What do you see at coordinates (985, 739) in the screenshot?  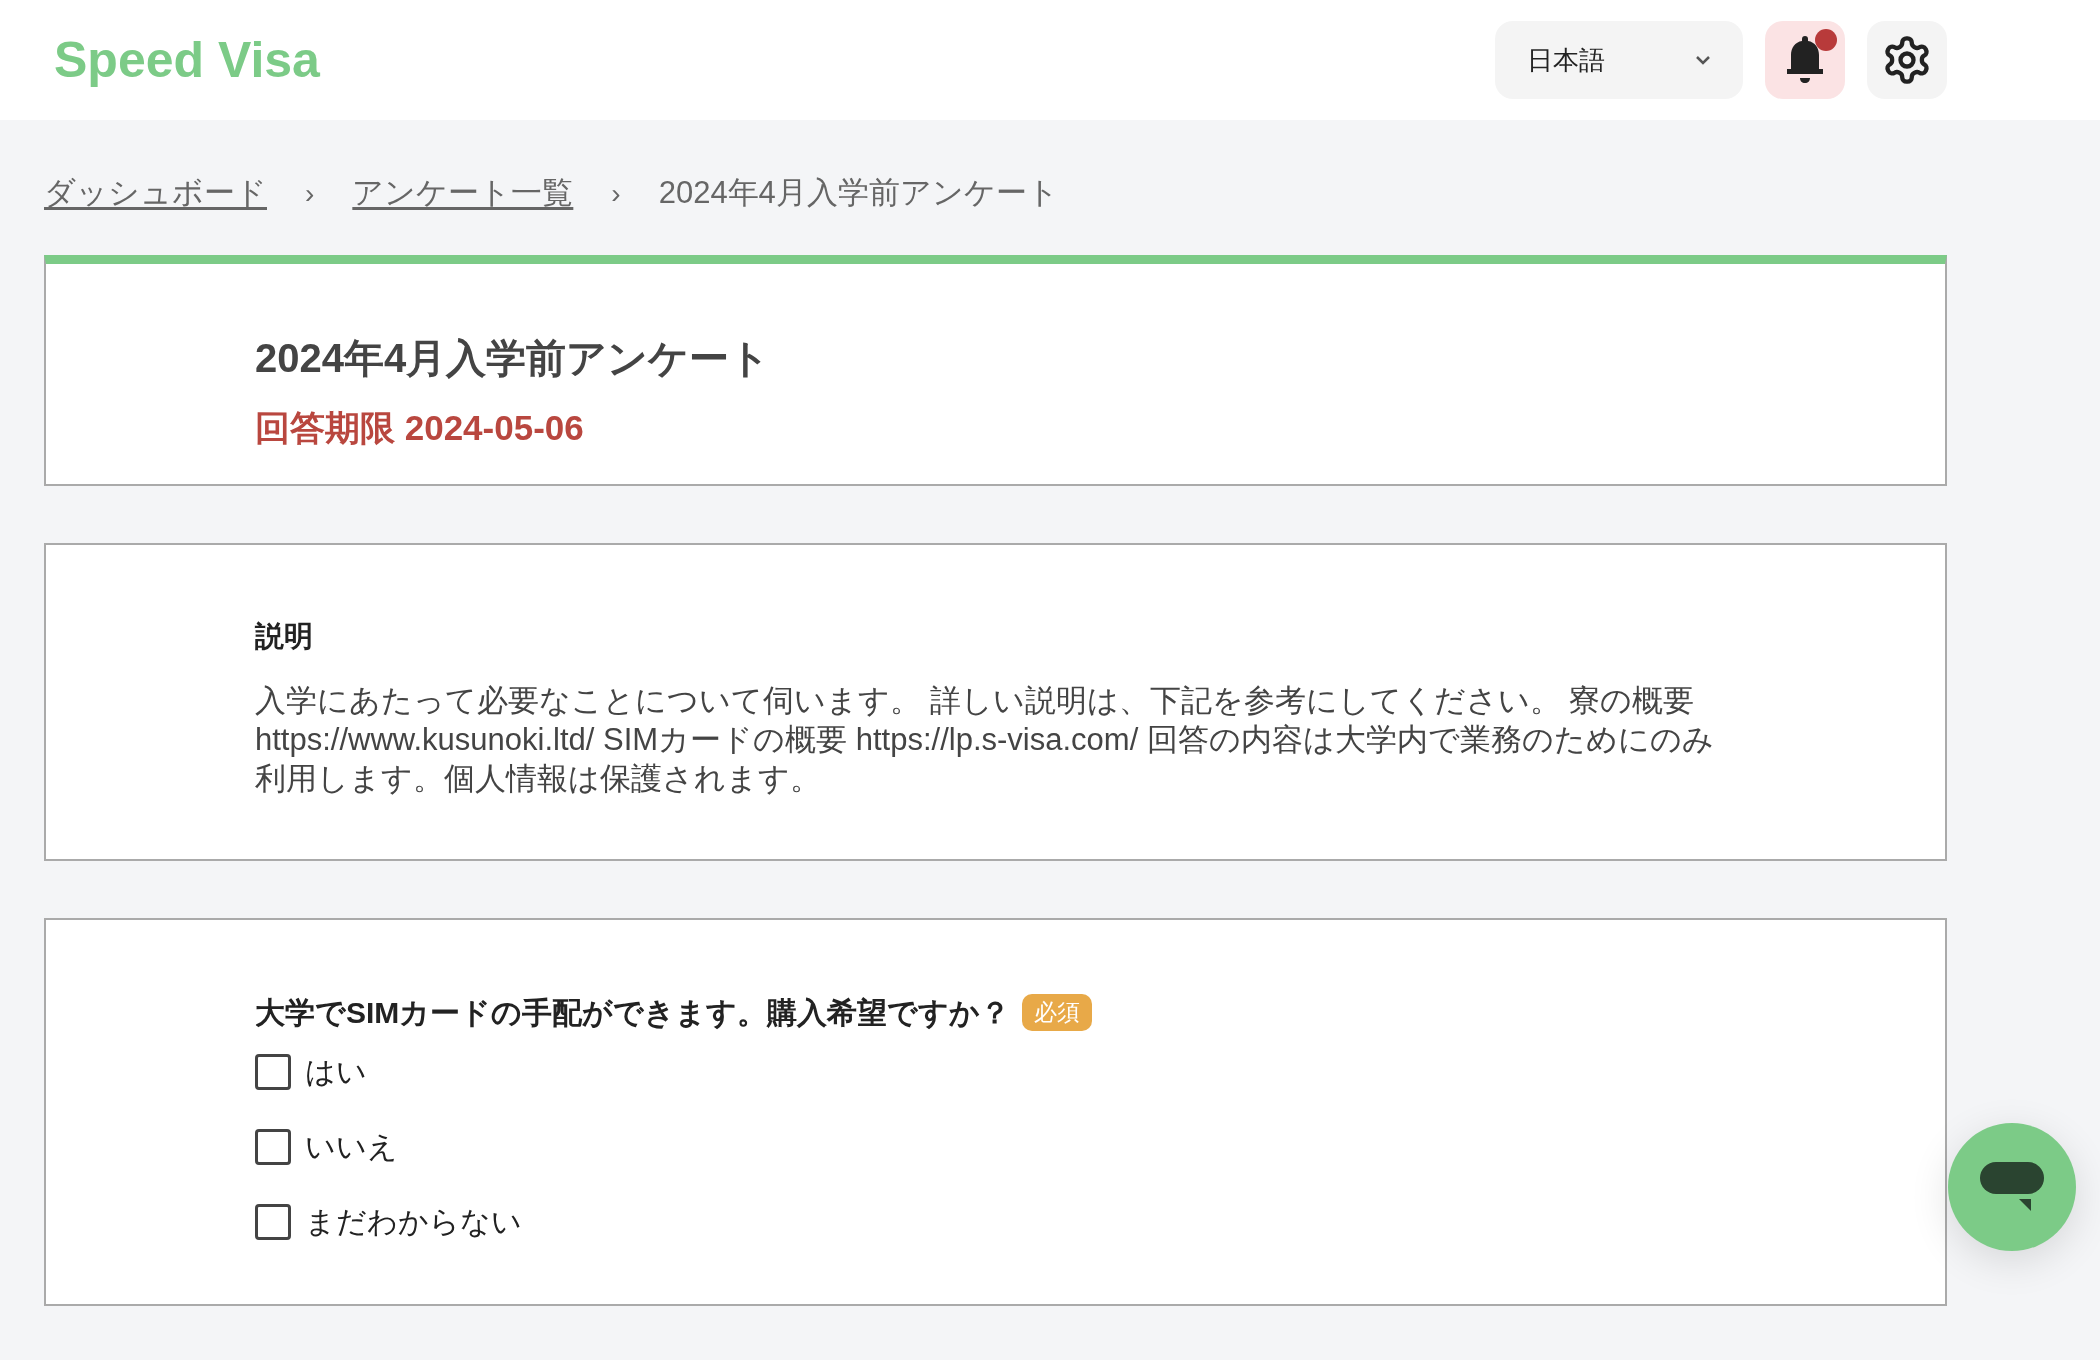 I see `description-text: 入学にあたって必要なことについて伺います。 詳しい説明は、下記を参考にしてください。 寮の概要 https://www.kusunoki.ltd/ SIMカードの概要 https://lp.s-visa.com/ 回答の内容は大学内で業務のためにのみ利用します。個人情報は保護されます。` at bounding box center [985, 739].